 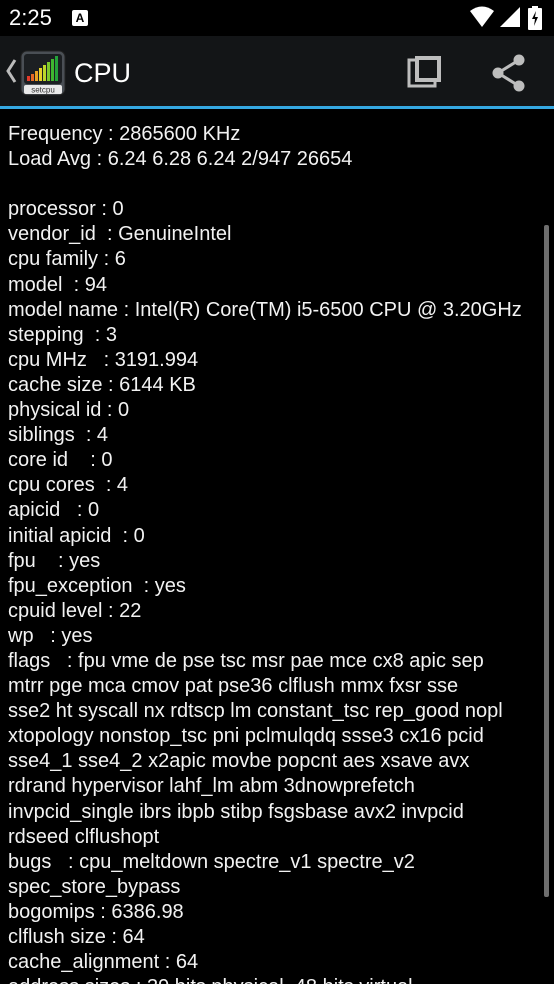 I want to click on info-line: stepping : 3, so click(x=62, y=334).